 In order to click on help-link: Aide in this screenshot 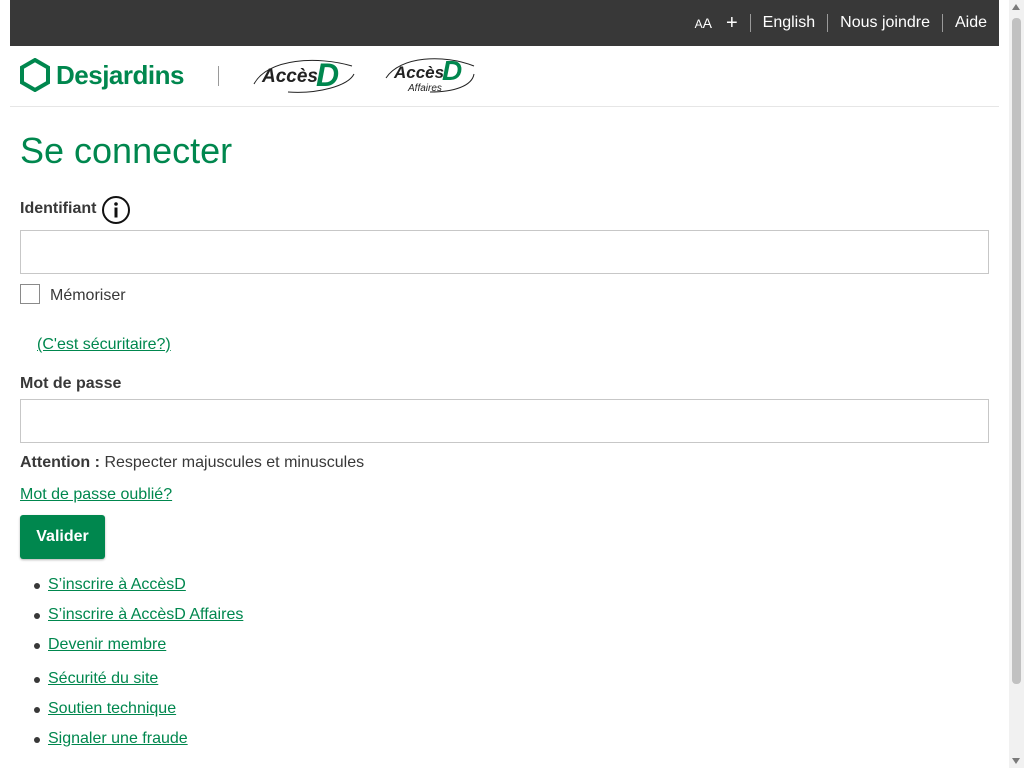, I will do `click(971, 23)`.